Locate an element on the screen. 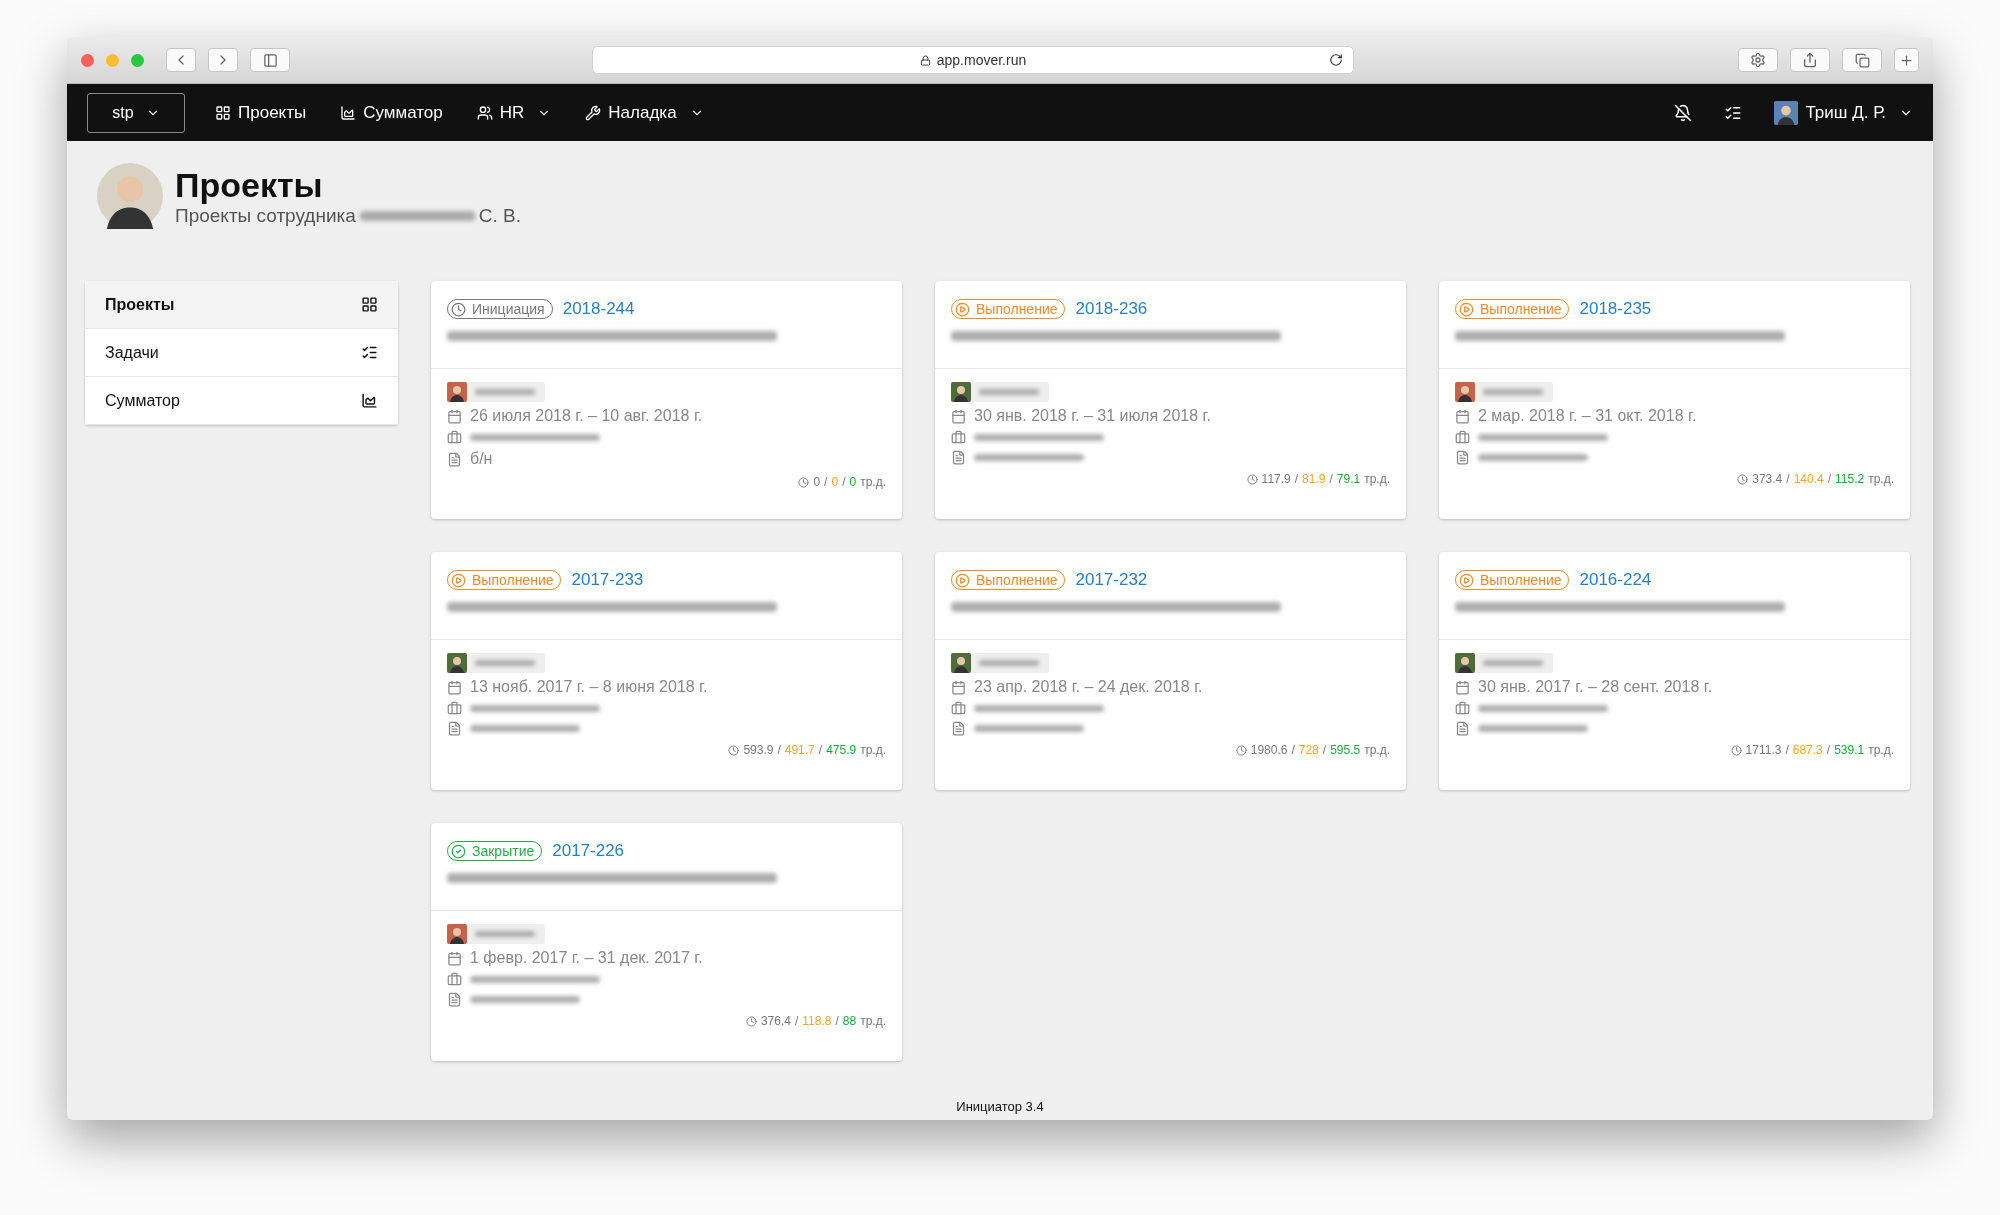  url-text: app.mover.run is located at coordinates (981, 60).